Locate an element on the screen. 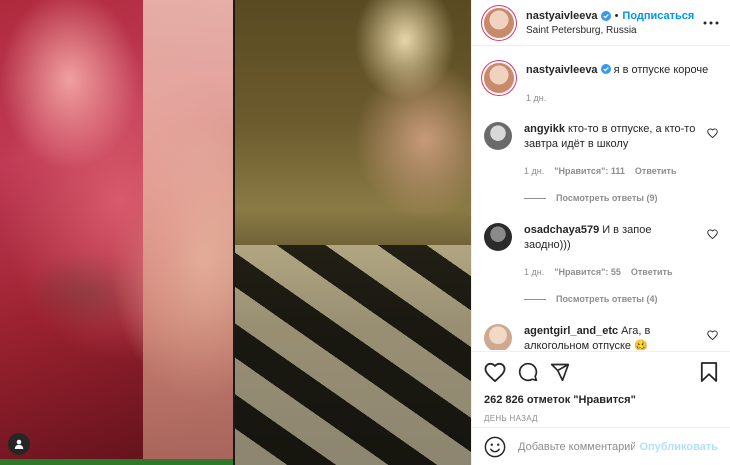 The height and width of the screenshot is (465, 730). author-username: nastyaivleeva is located at coordinates (562, 16).